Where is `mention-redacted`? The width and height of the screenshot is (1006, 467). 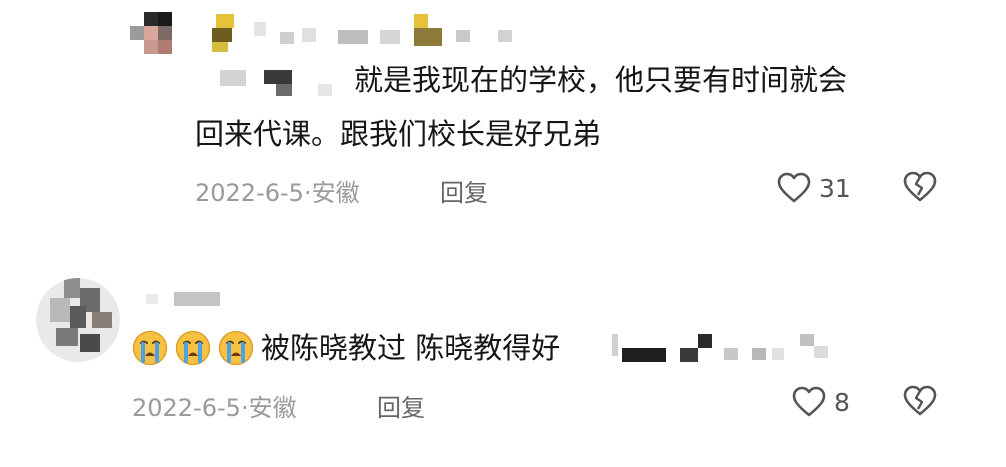 mention-redacted is located at coordinates (278, 84).